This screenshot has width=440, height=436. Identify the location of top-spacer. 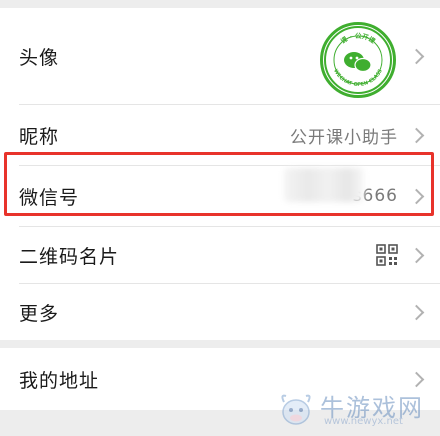
(220, 4).